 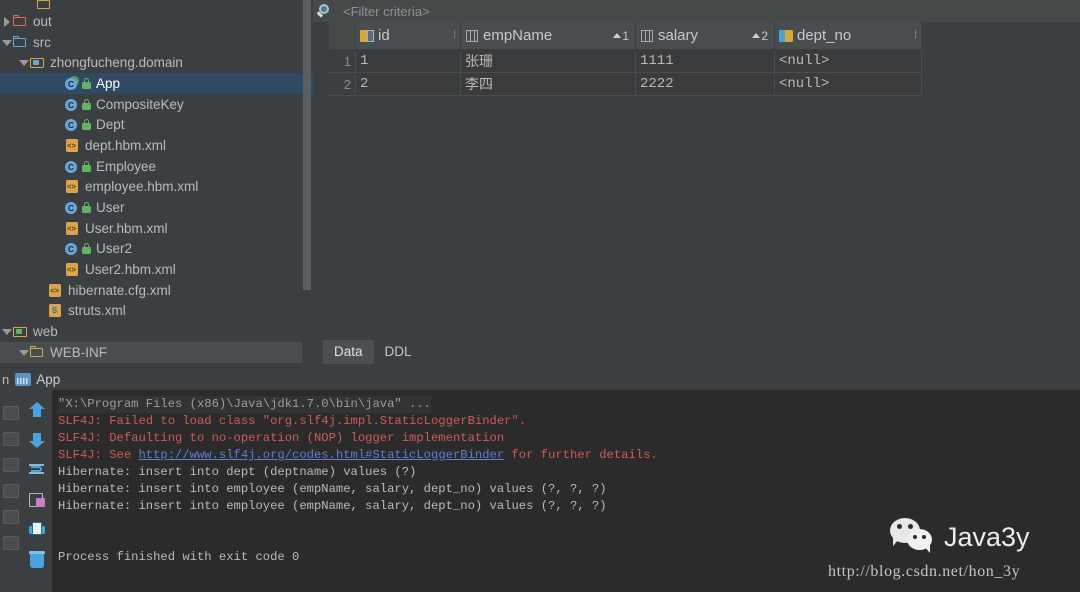 What do you see at coordinates (848, 36) in the screenshot?
I see `column-header-dept-no: dept_no ⁞` at bounding box center [848, 36].